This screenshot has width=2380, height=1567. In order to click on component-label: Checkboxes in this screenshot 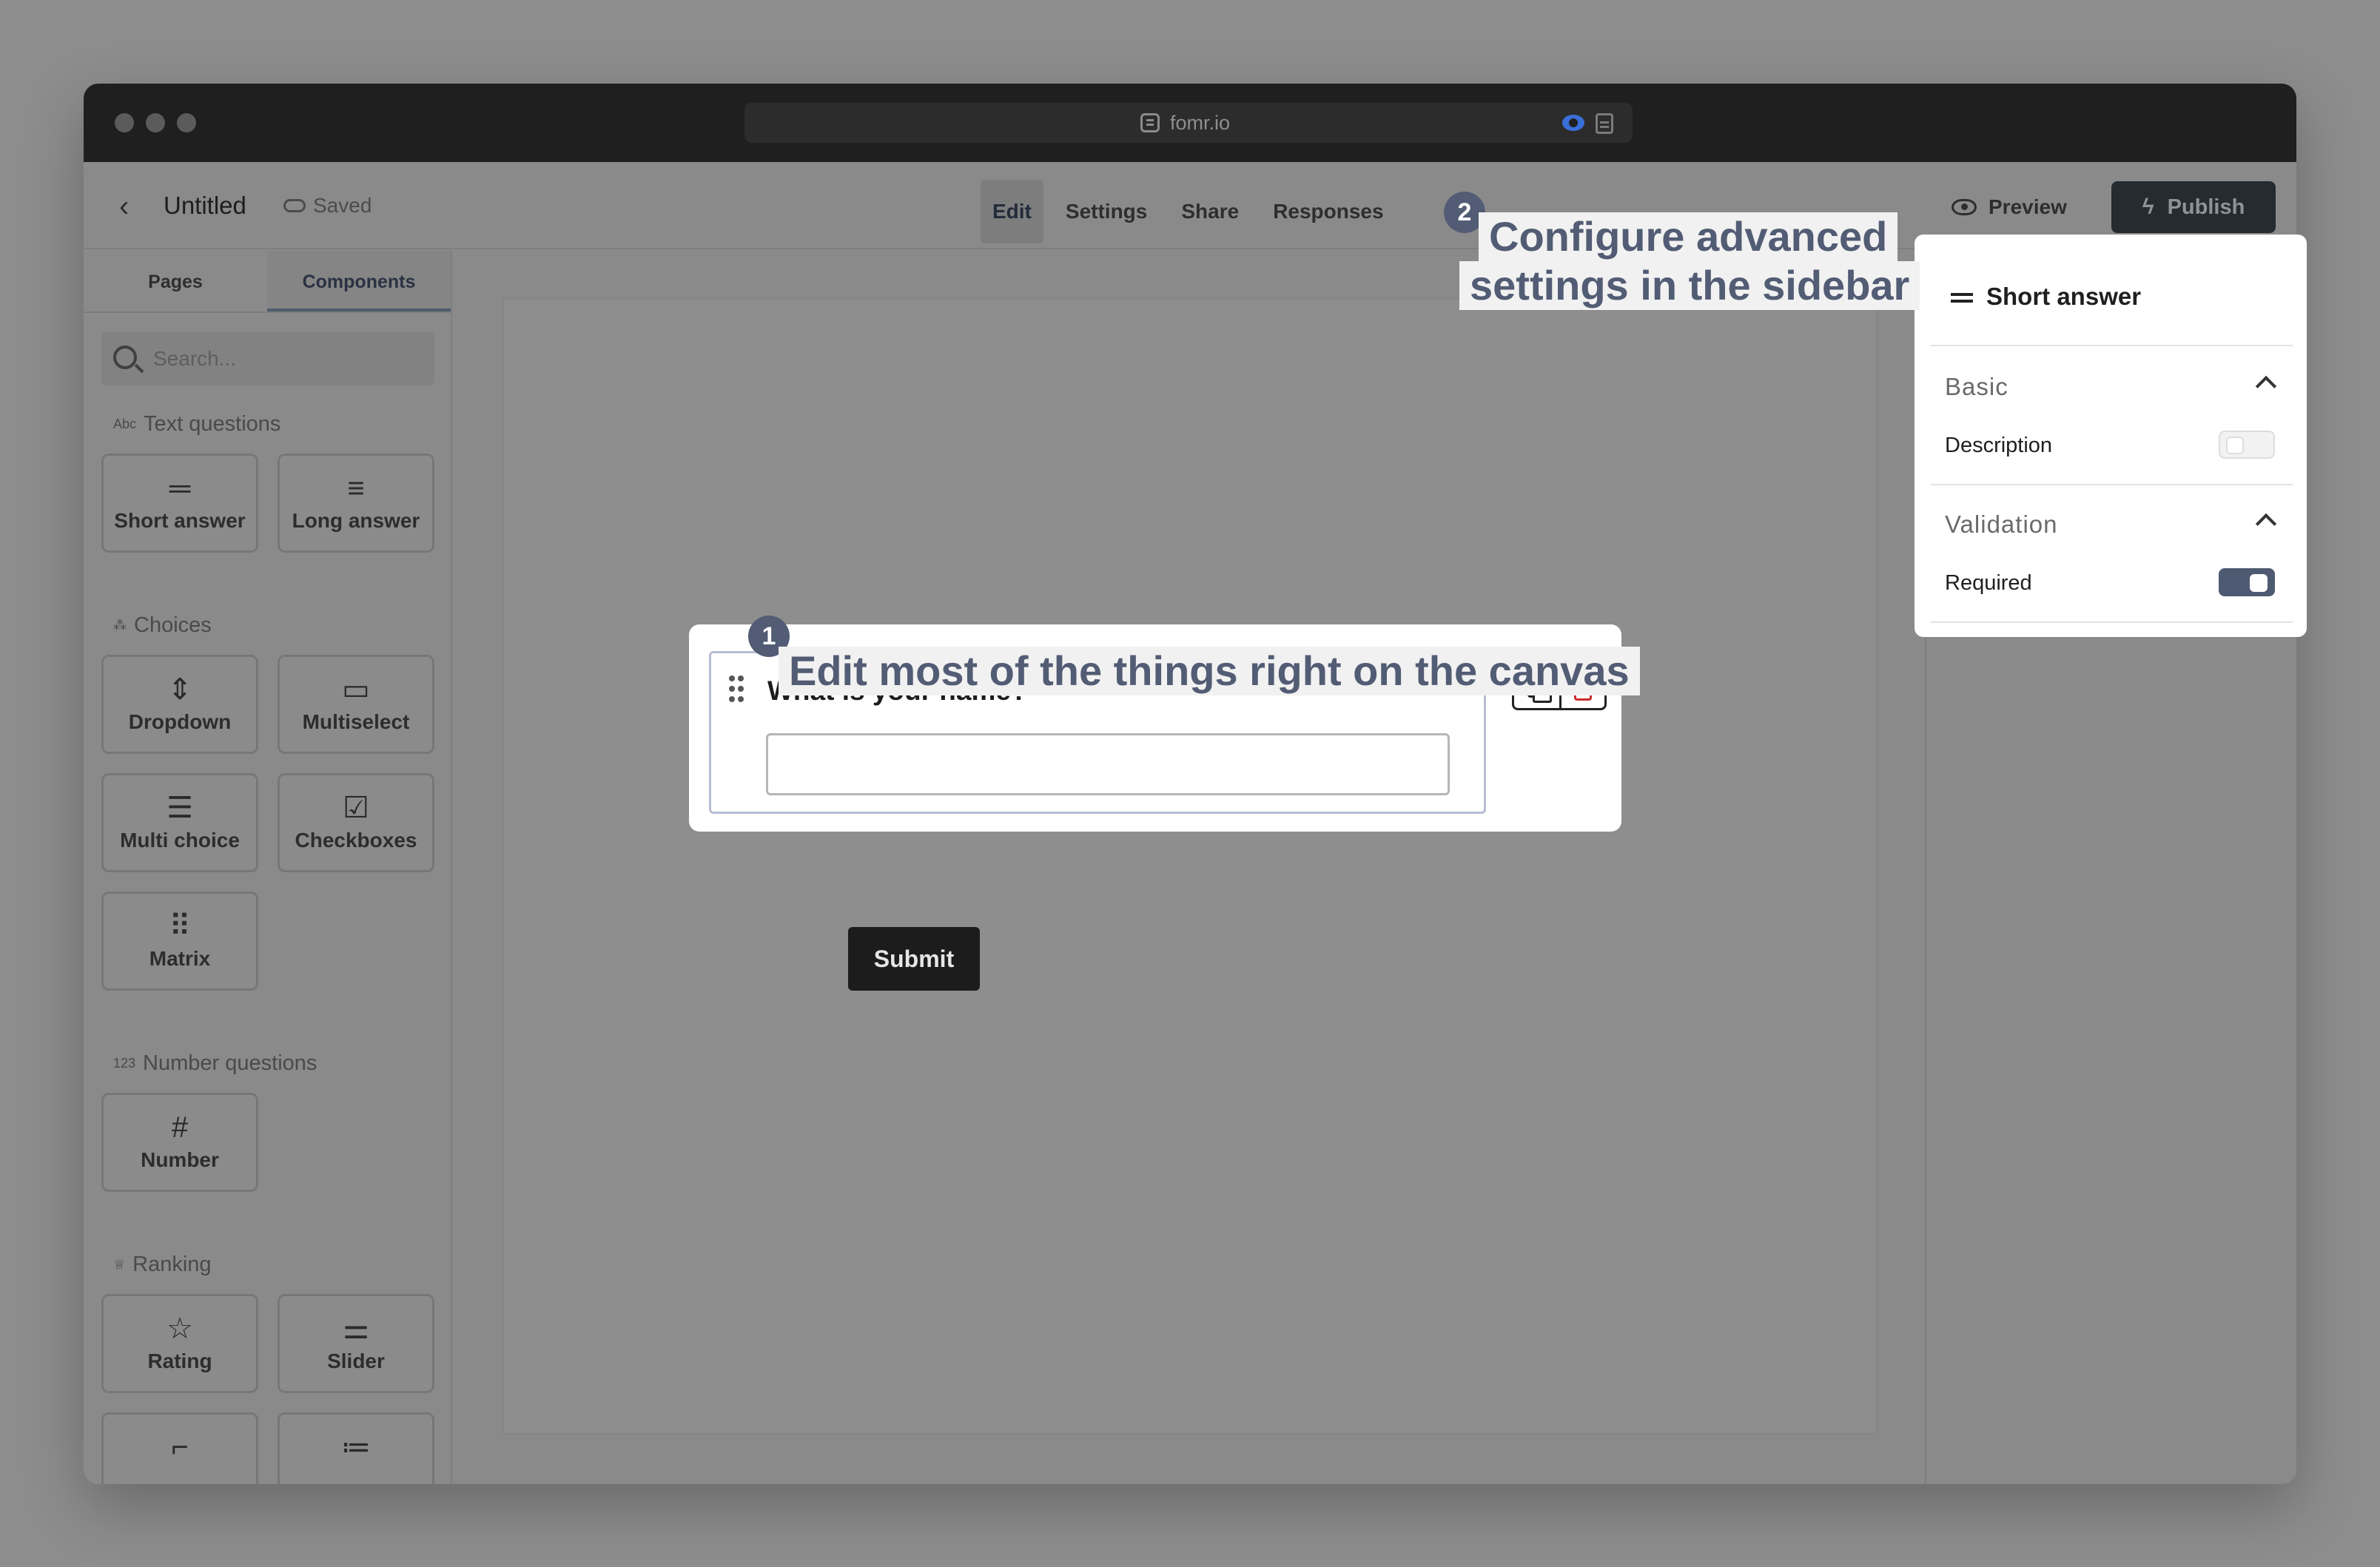, I will do `click(356, 840)`.